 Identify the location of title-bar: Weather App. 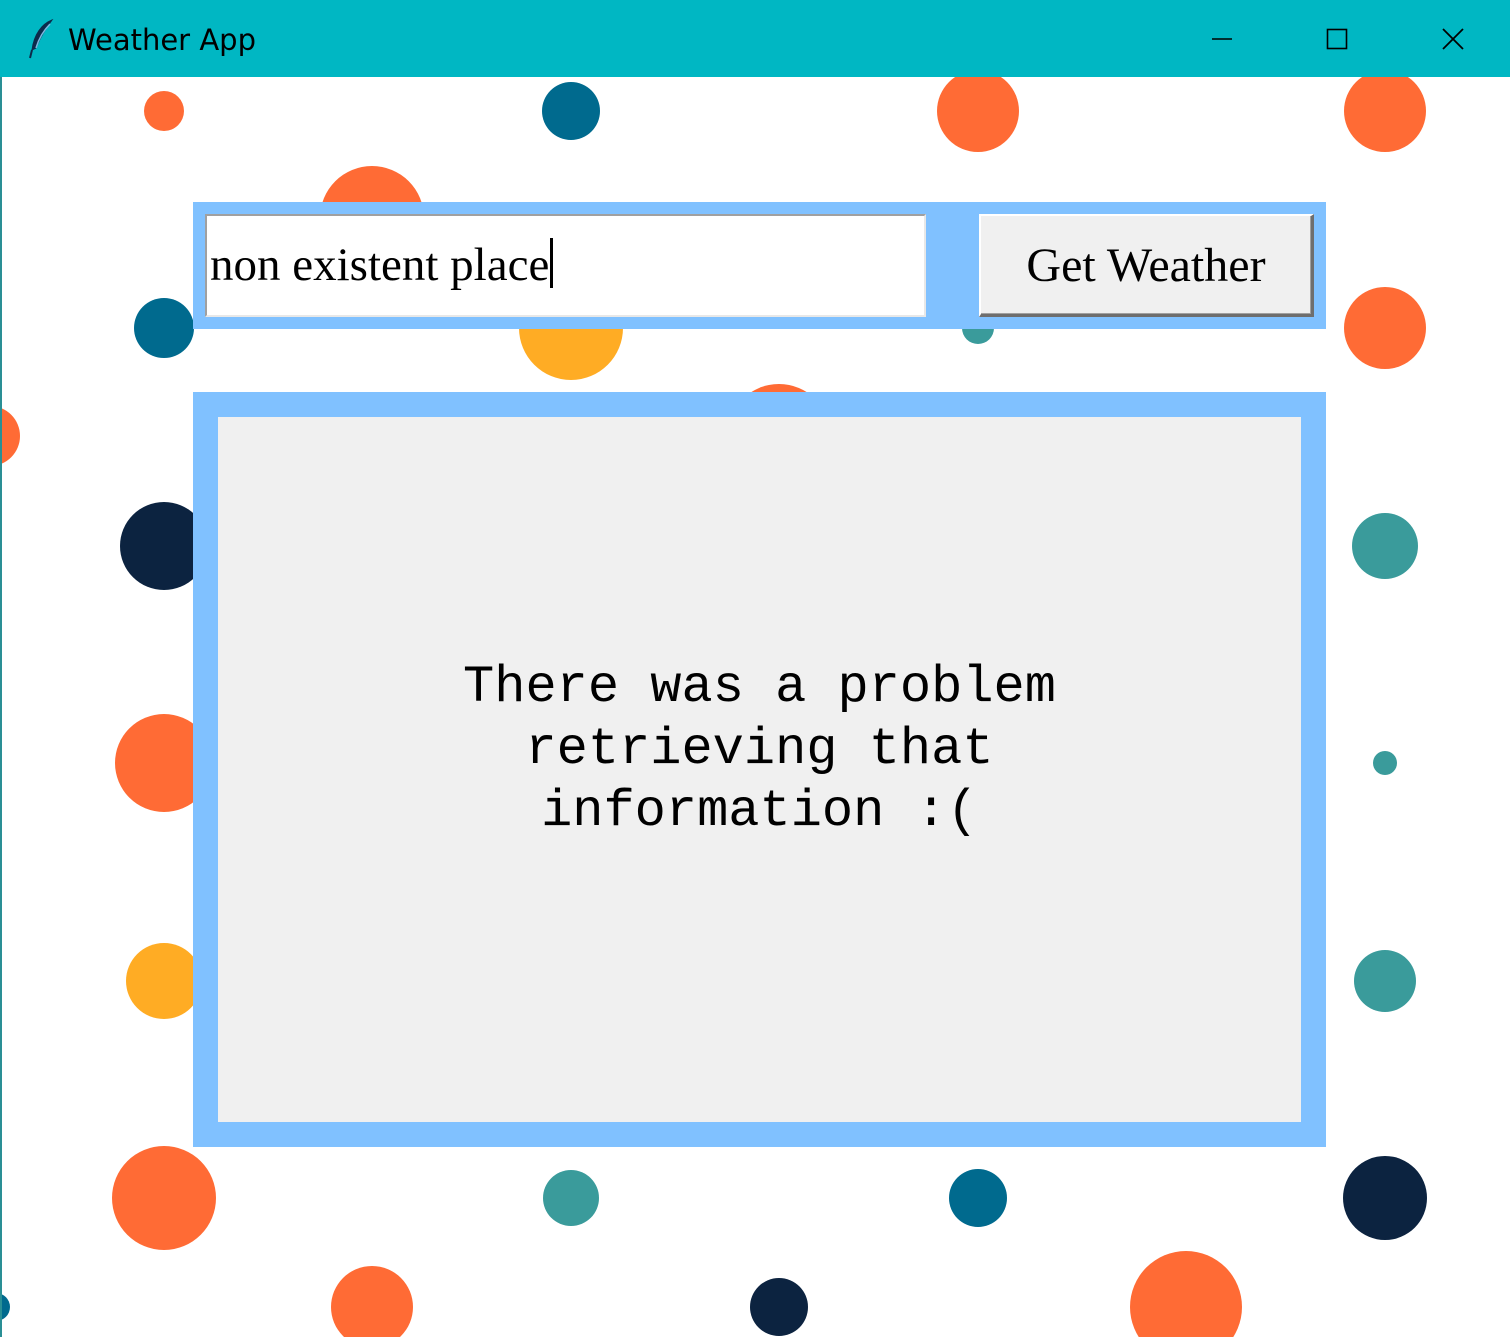
(755, 38).